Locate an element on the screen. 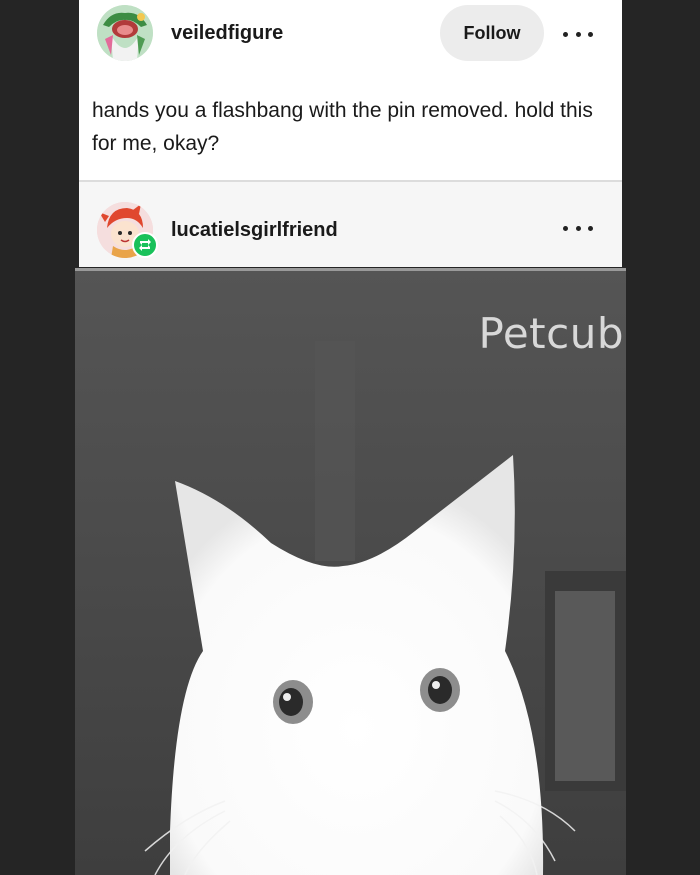  reblogger-username: lucatielsgirlfriend is located at coordinates (254, 230).